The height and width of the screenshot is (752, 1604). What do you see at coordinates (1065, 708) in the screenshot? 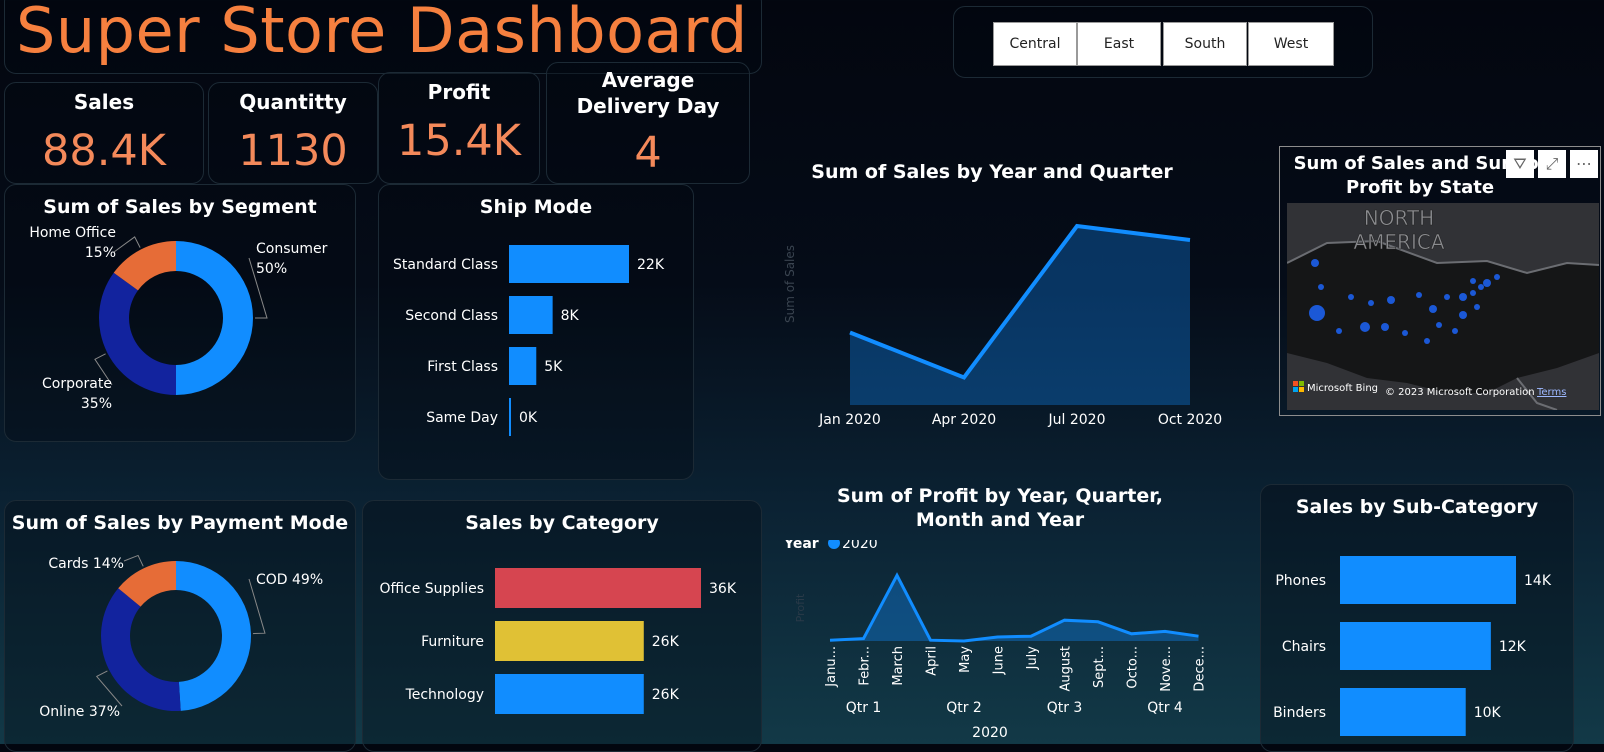
I see `quarter-label: Qtr 3` at bounding box center [1065, 708].